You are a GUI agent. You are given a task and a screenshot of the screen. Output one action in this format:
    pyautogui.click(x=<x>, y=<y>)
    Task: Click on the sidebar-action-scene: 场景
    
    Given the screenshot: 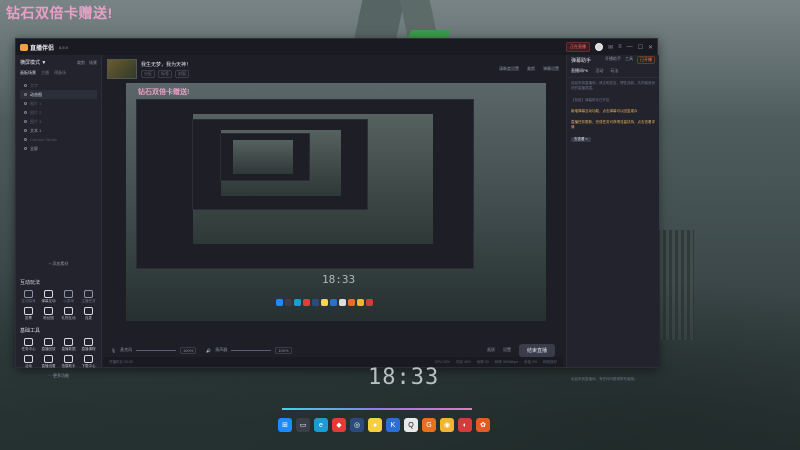 What is the action you would take?
    pyautogui.click(x=93, y=63)
    